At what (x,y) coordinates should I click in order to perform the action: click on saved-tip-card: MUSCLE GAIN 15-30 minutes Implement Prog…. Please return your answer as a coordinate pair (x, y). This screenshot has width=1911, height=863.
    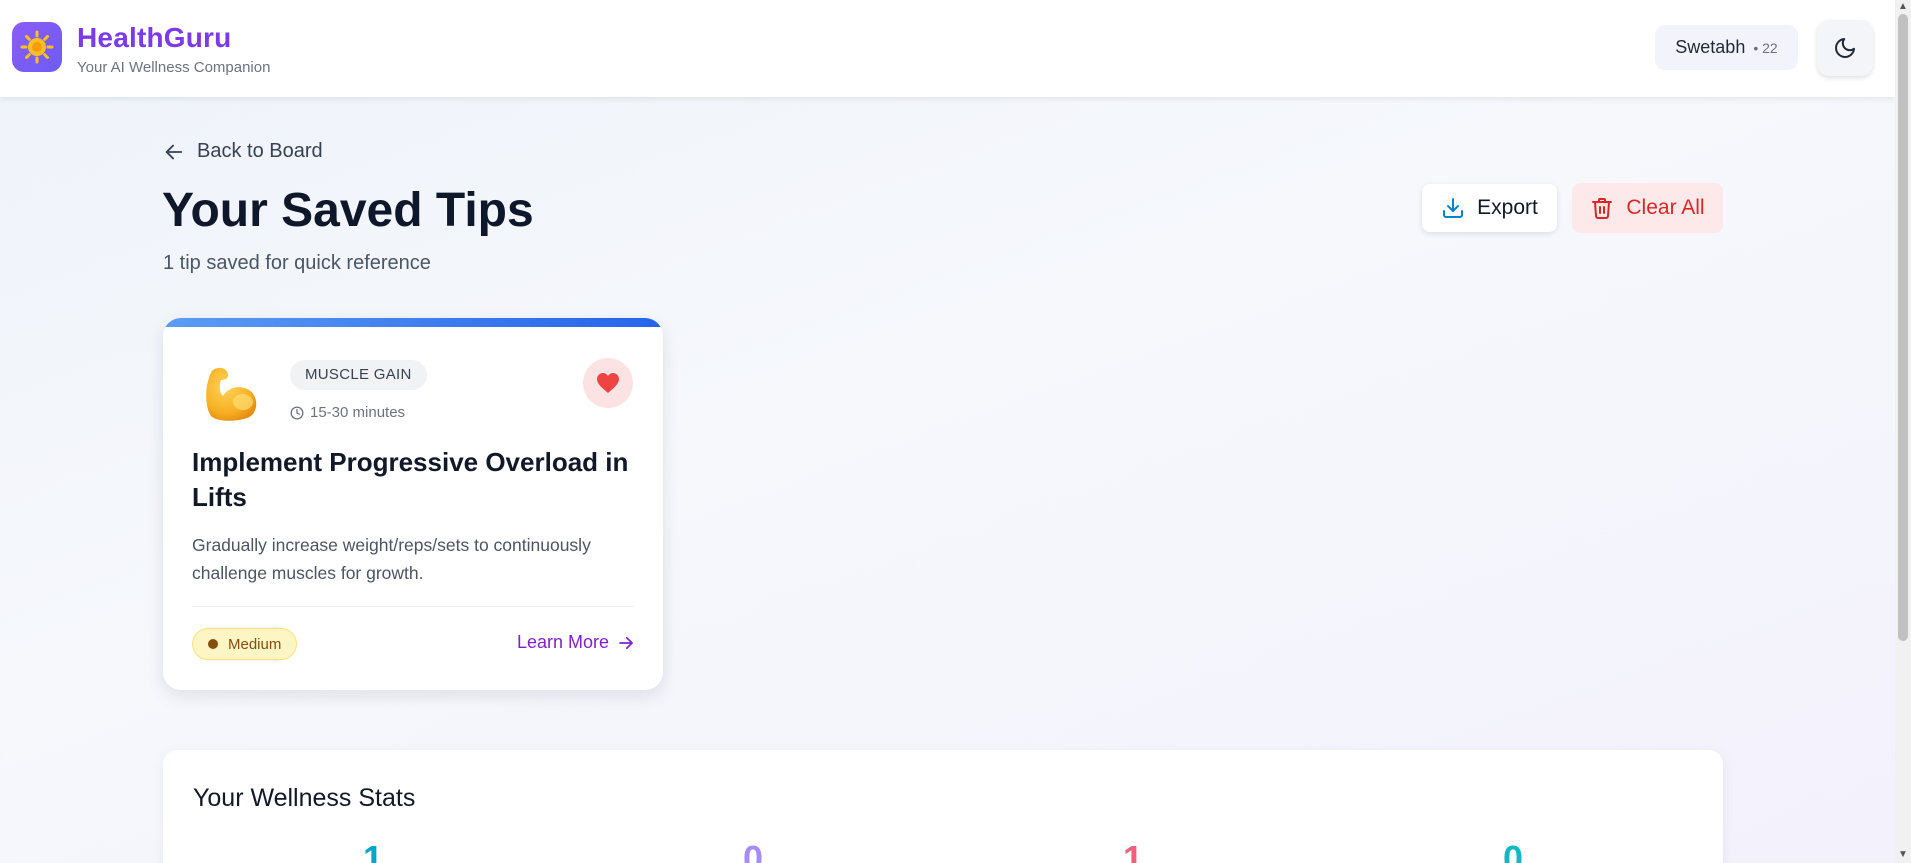
    Looking at the image, I should click on (413, 504).